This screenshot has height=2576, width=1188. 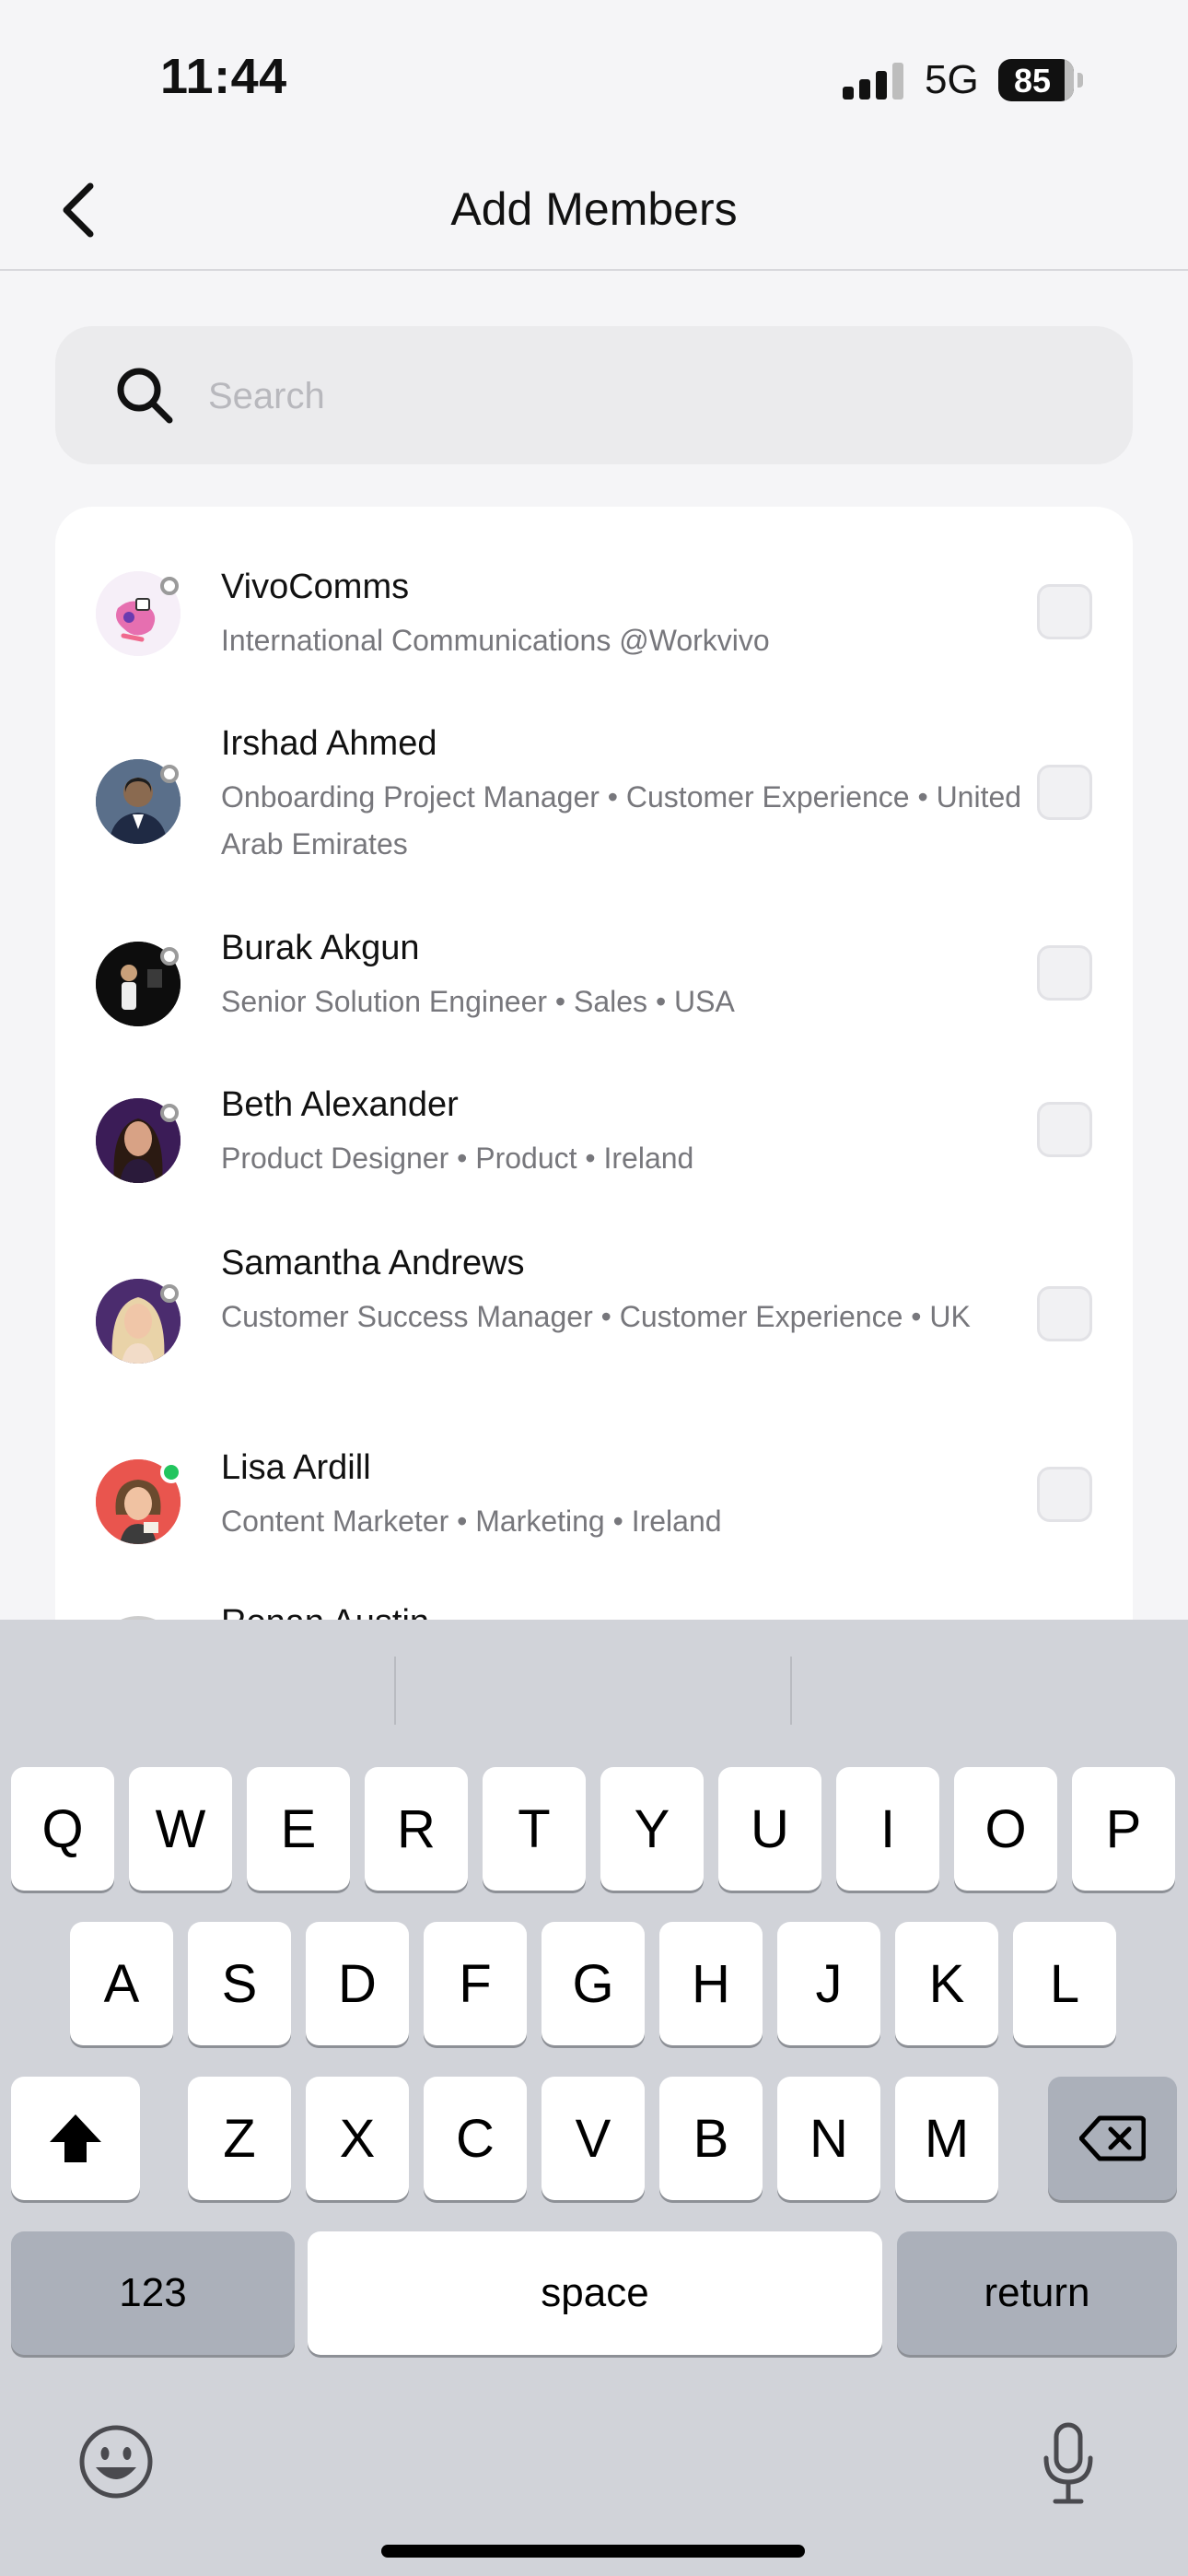 I want to click on member-name: Beth Alexander, so click(x=340, y=1104).